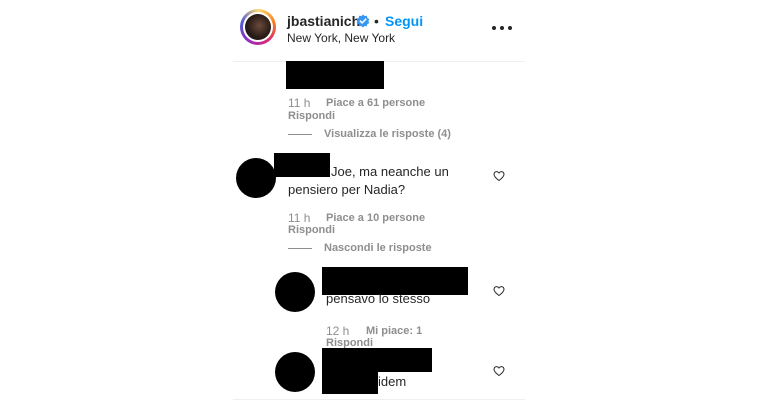  Describe the element at coordinates (335, 75) in the screenshot. I see `redacted-comment-text` at that location.